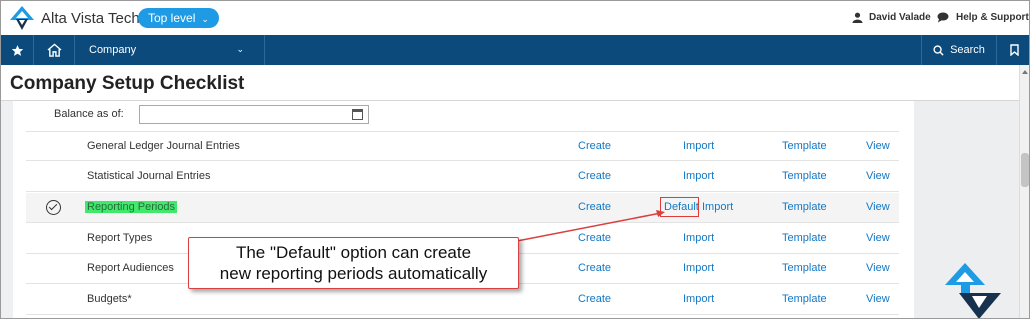 The width and height of the screenshot is (1030, 319). Describe the element at coordinates (1024, 191) in the screenshot. I see `vertical-scrollbar` at that location.